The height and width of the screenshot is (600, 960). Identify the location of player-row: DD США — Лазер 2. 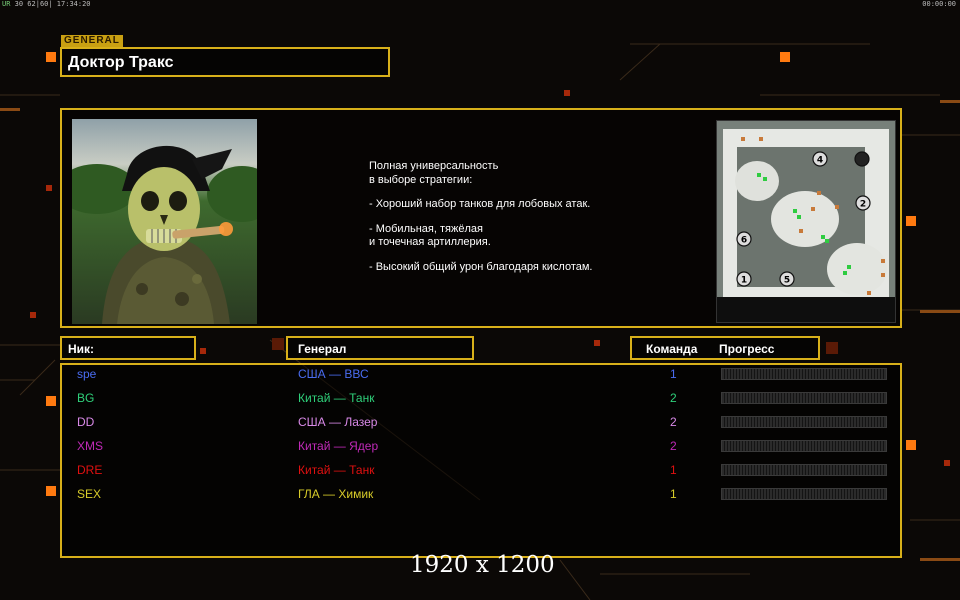
(481, 423).